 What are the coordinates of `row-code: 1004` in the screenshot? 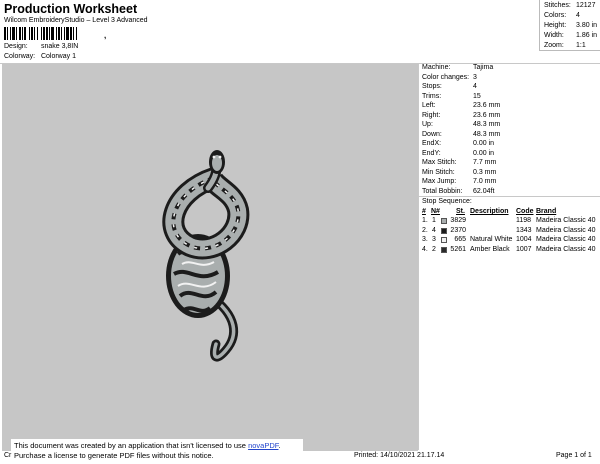 It's located at (524, 239).